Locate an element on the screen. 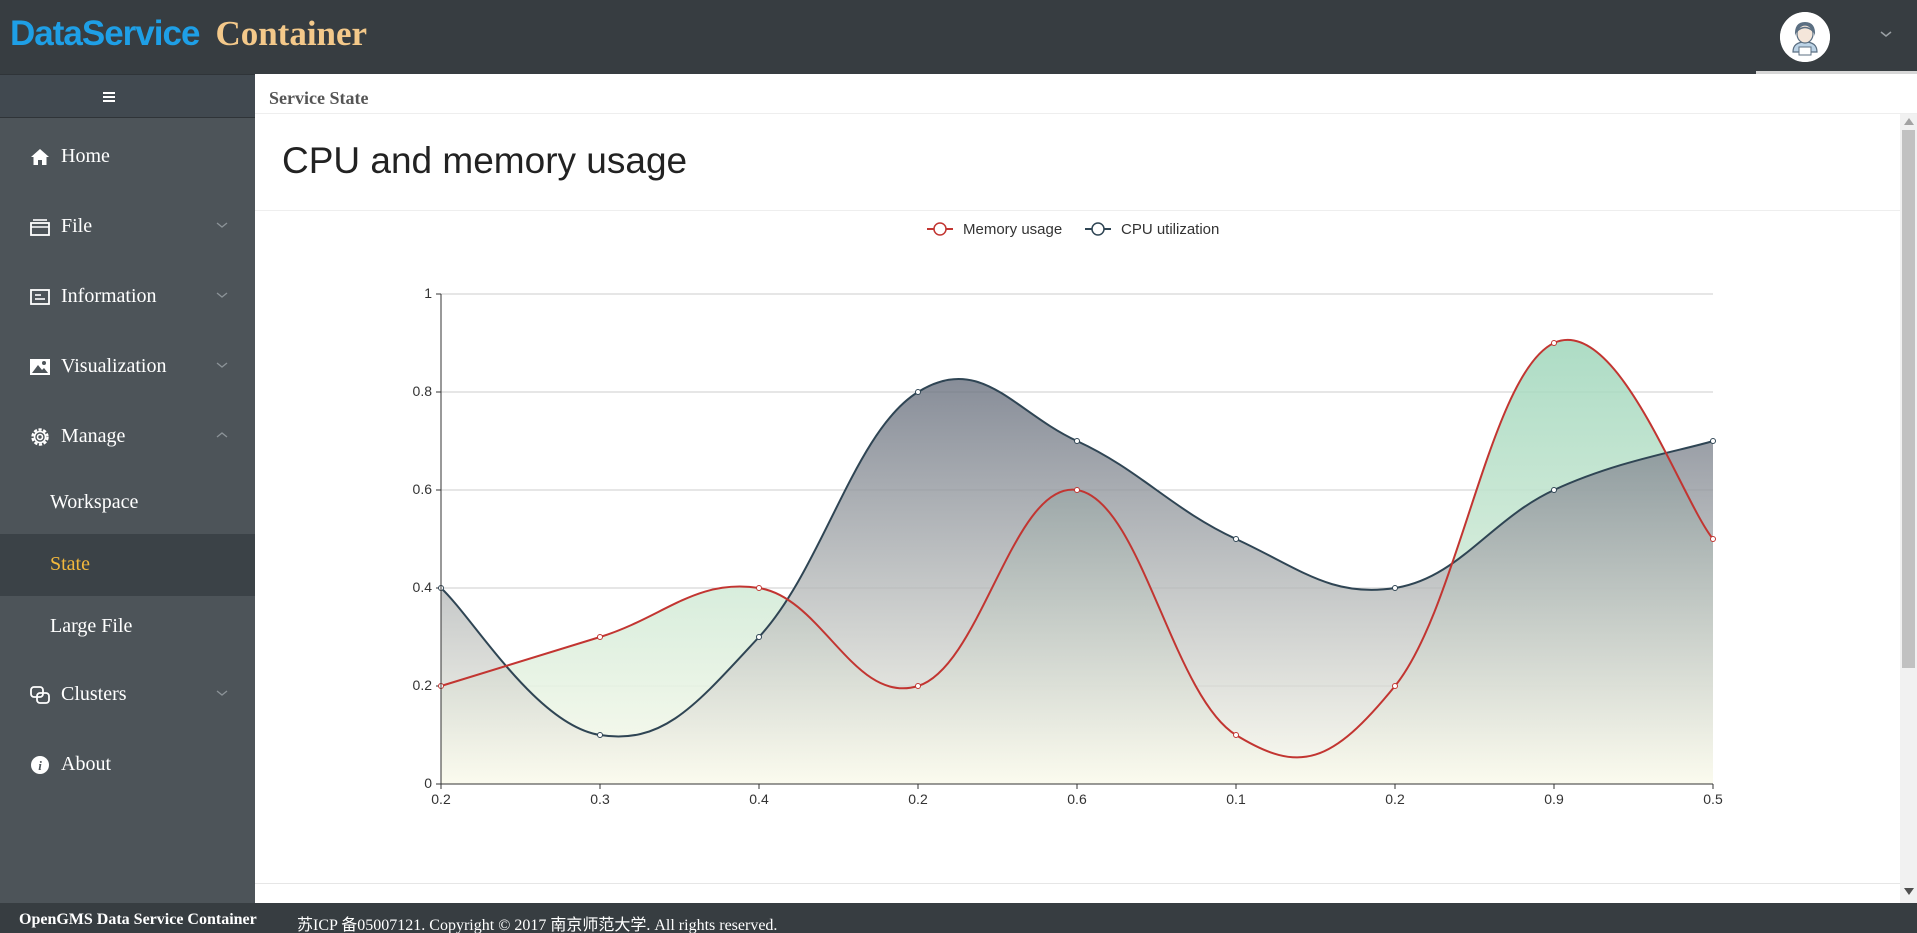 This screenshot has width=1917, height=933. file-icon is located at coordinates (40, 227).